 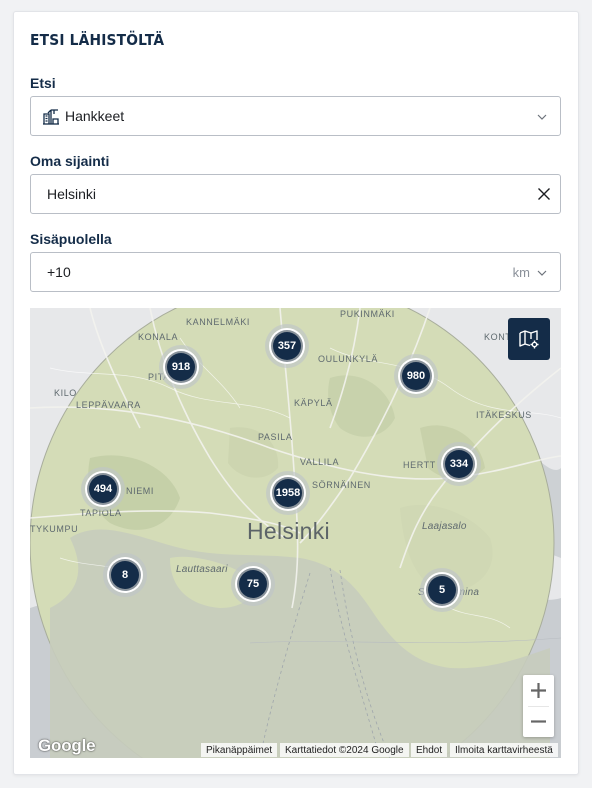 What do you see at coordinates (97, 40) in the screenshot?
I see `panel-title: ETSI LÄHISTÖLTÄ` at bounding box center [97, 40].